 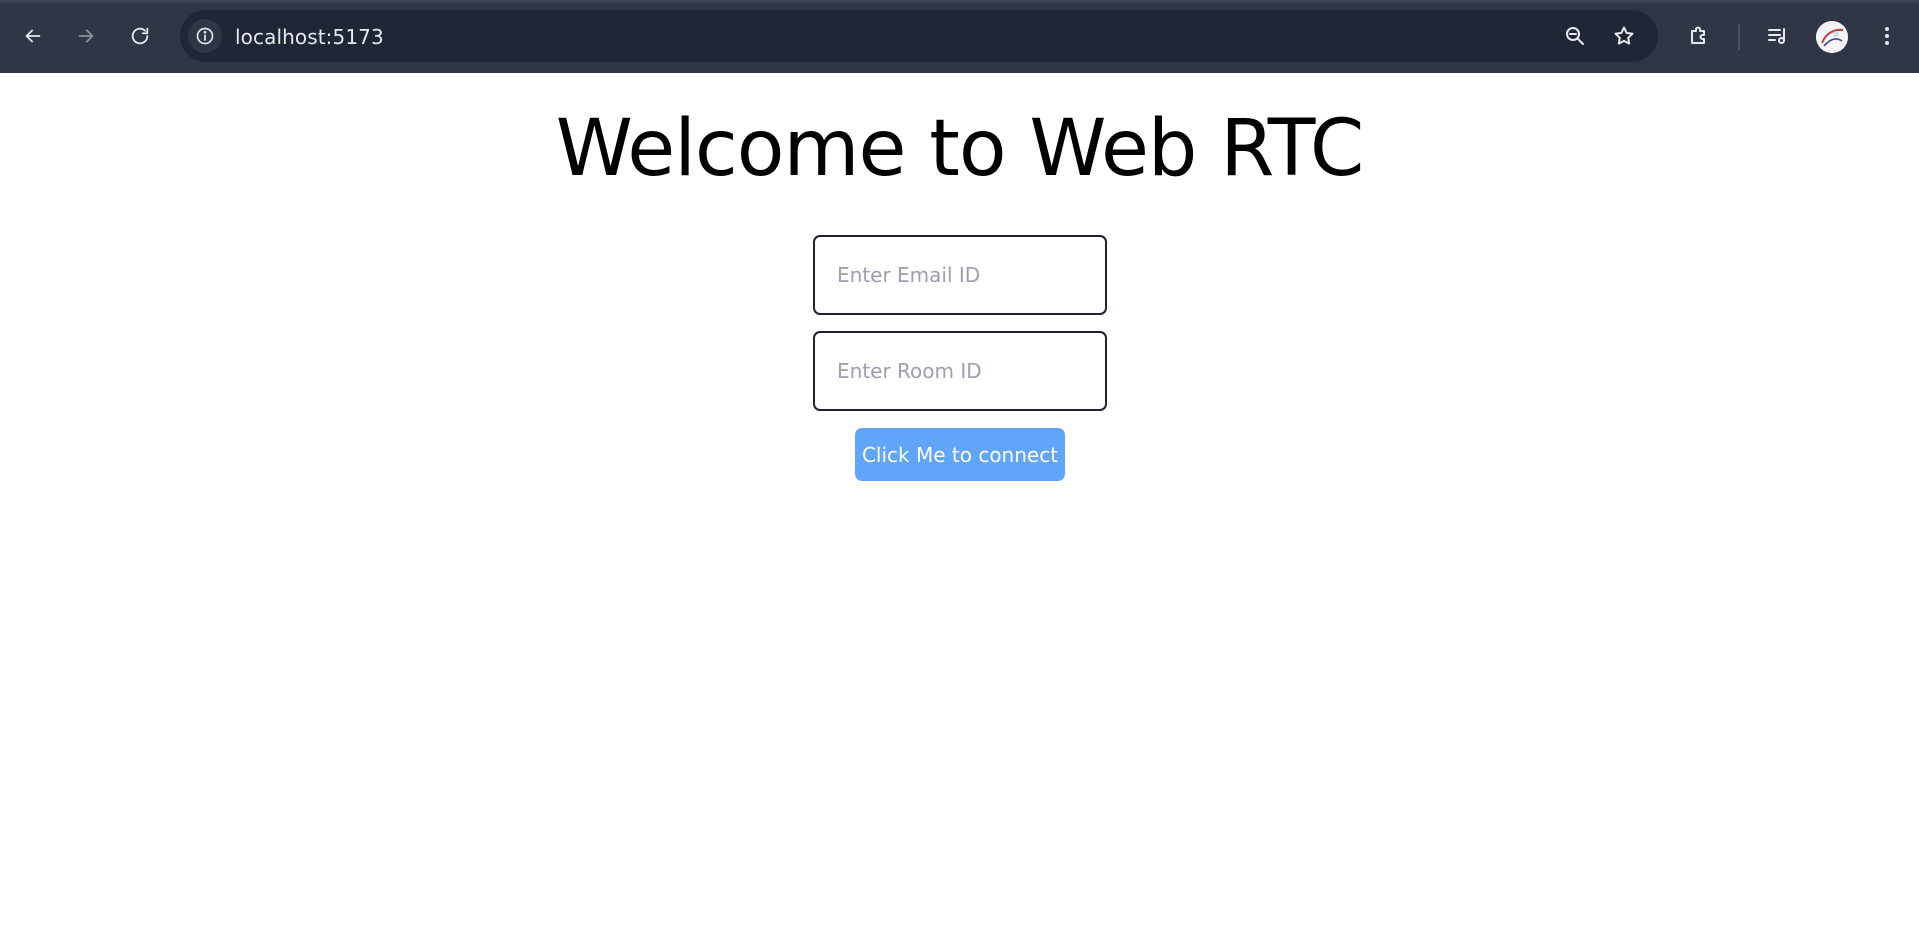 What do you see at coordinates (959, 1) in the screenshot?
I see `tab-strip` at bounding box center [959, 1].